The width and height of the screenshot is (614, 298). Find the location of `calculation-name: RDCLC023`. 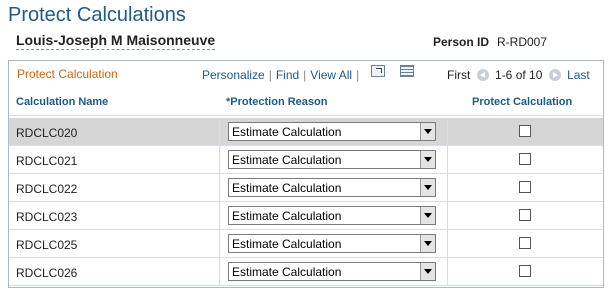

calculation-name: RDCLC023 is located at coordinates (47, 217).